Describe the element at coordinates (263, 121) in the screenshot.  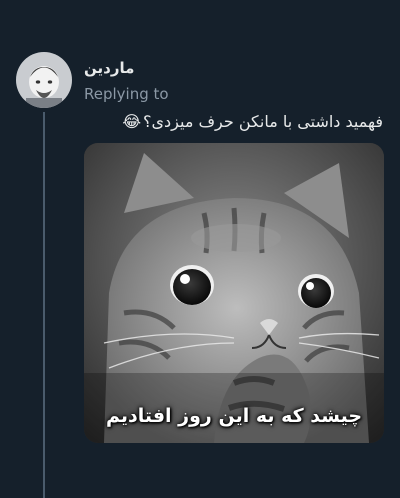
I see `tweet-text-body: فهمید داشتی با مانکن حرف میزدی؟` at that location.